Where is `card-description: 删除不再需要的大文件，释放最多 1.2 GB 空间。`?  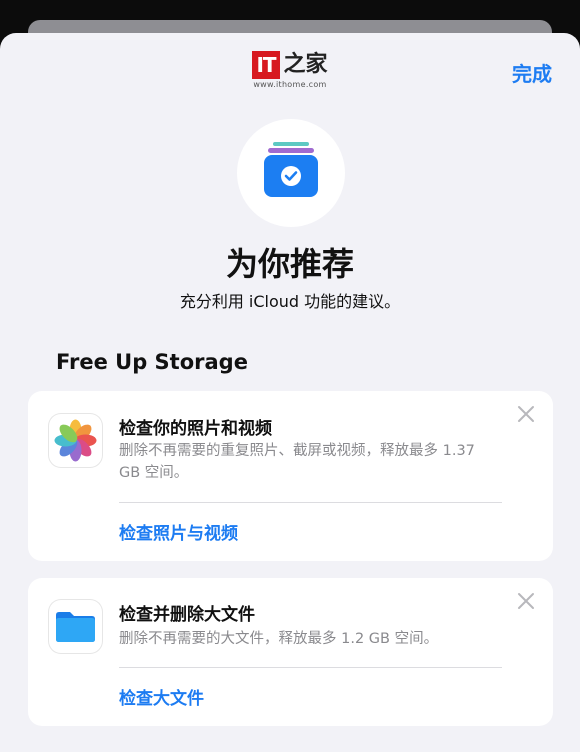
card-description: 删除不再需要的大文件，释放最多 1.2 GB 空间。 is located at coordinates (279, 639).